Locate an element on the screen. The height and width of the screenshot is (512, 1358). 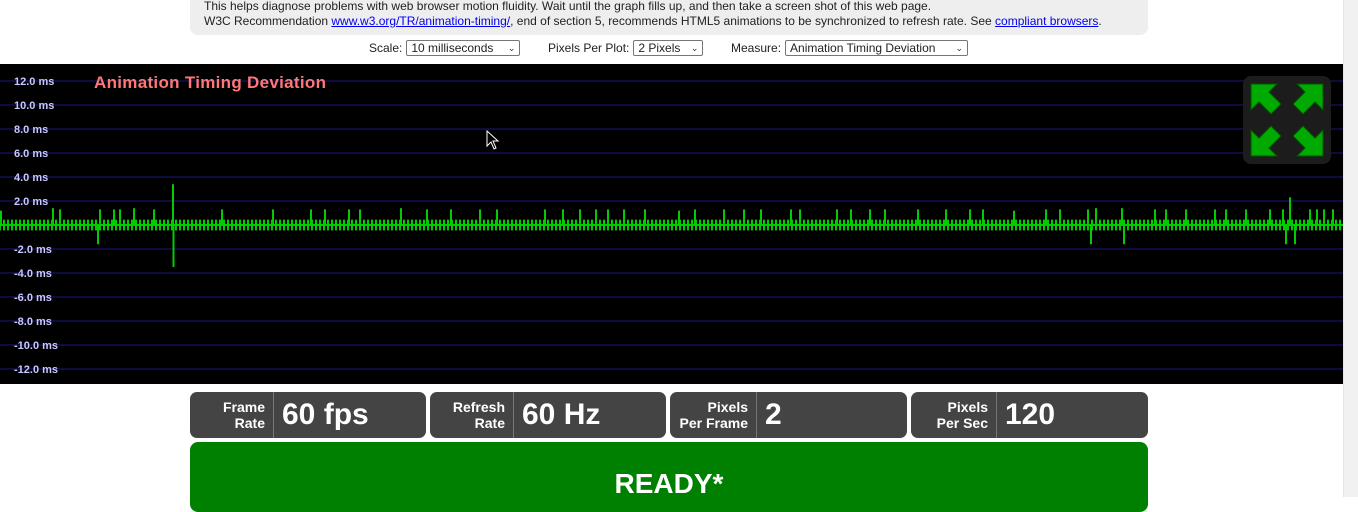
measure-value: Animation Timing Deviation is located at coordinates (863, 48).